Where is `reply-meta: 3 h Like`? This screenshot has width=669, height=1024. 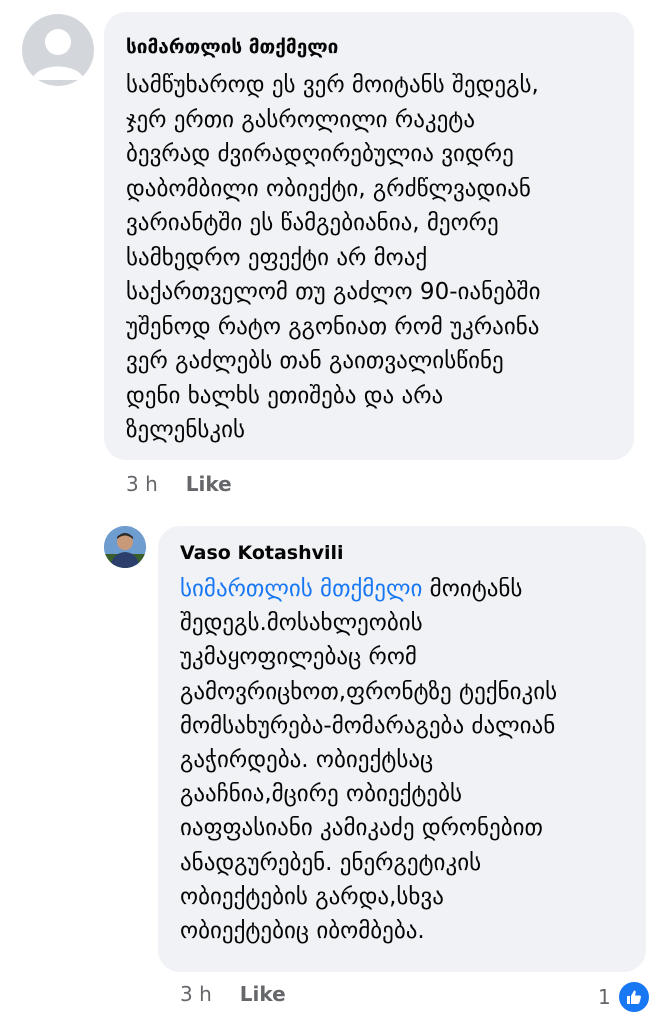
reply-meta: 3 h Like is located at coordinates (233, 994).